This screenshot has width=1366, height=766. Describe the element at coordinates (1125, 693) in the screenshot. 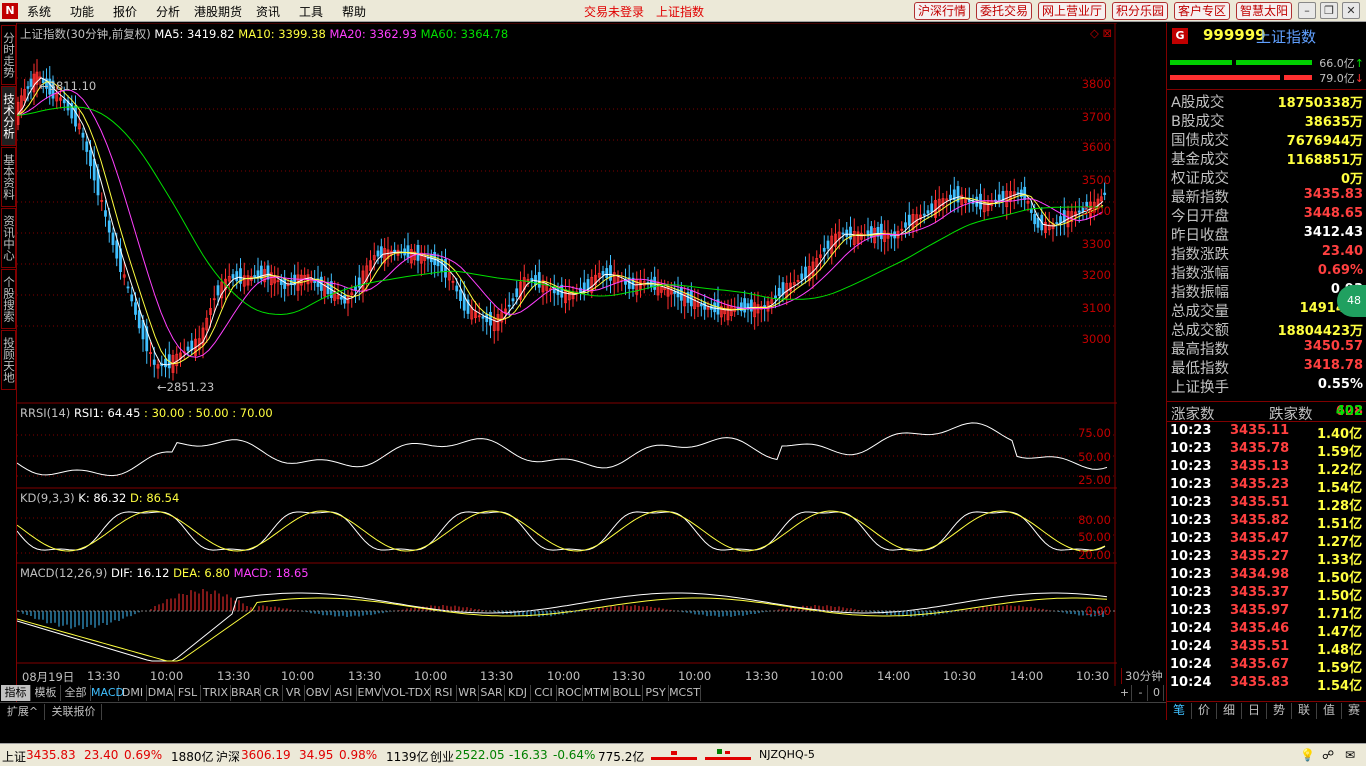

I see `zoom-in-button: +` at that location.